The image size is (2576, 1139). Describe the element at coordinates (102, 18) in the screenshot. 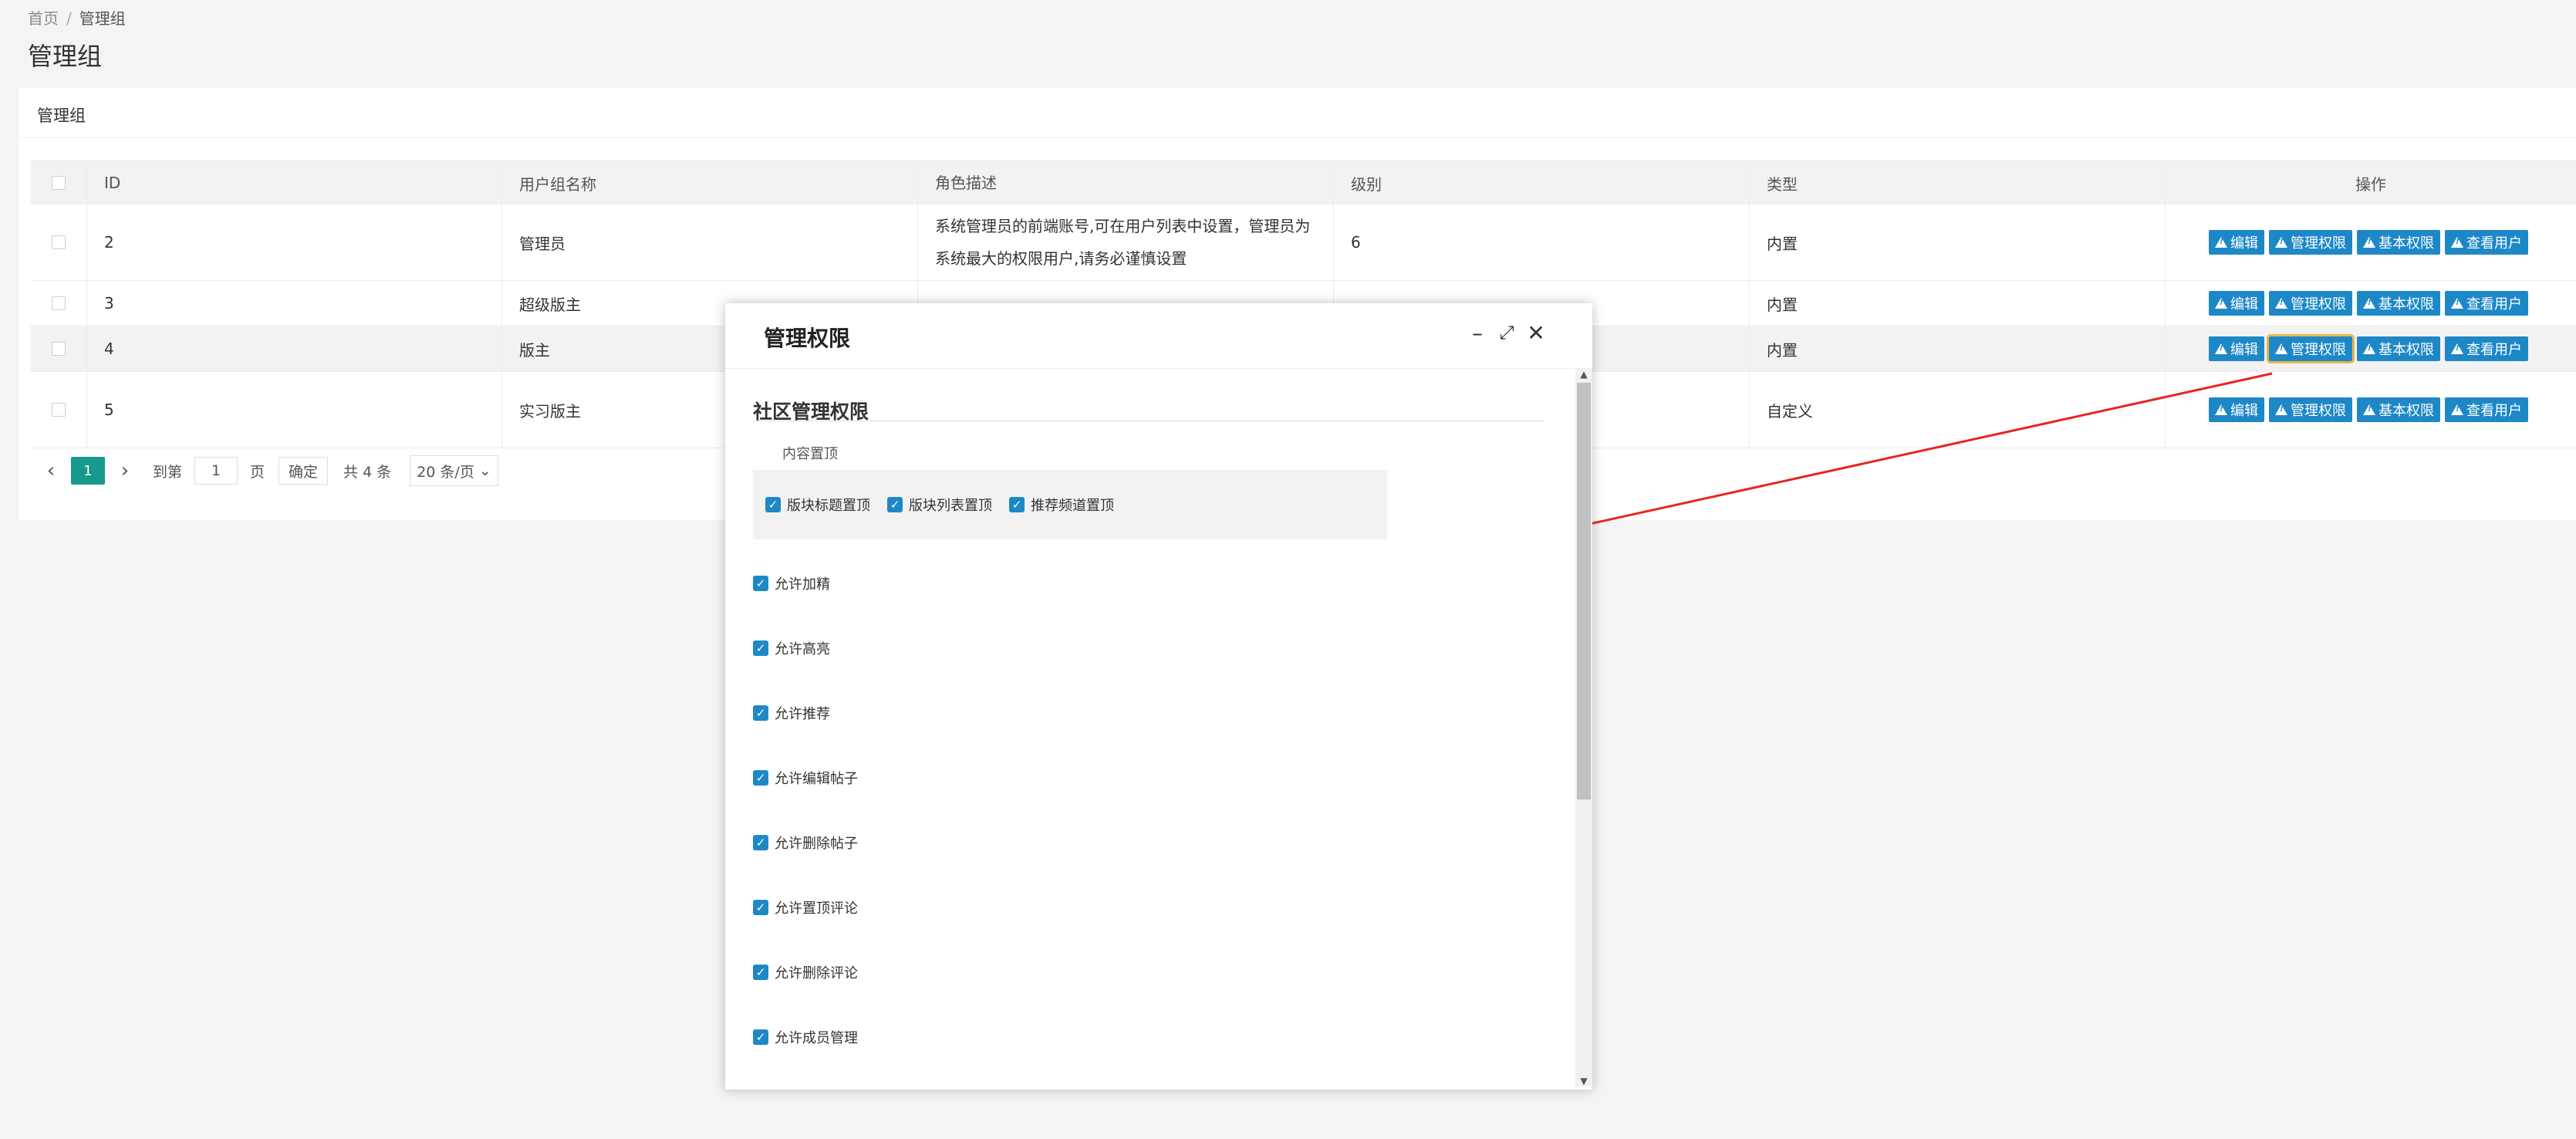

I see `breadcrumb-current: 管理组` at that location.